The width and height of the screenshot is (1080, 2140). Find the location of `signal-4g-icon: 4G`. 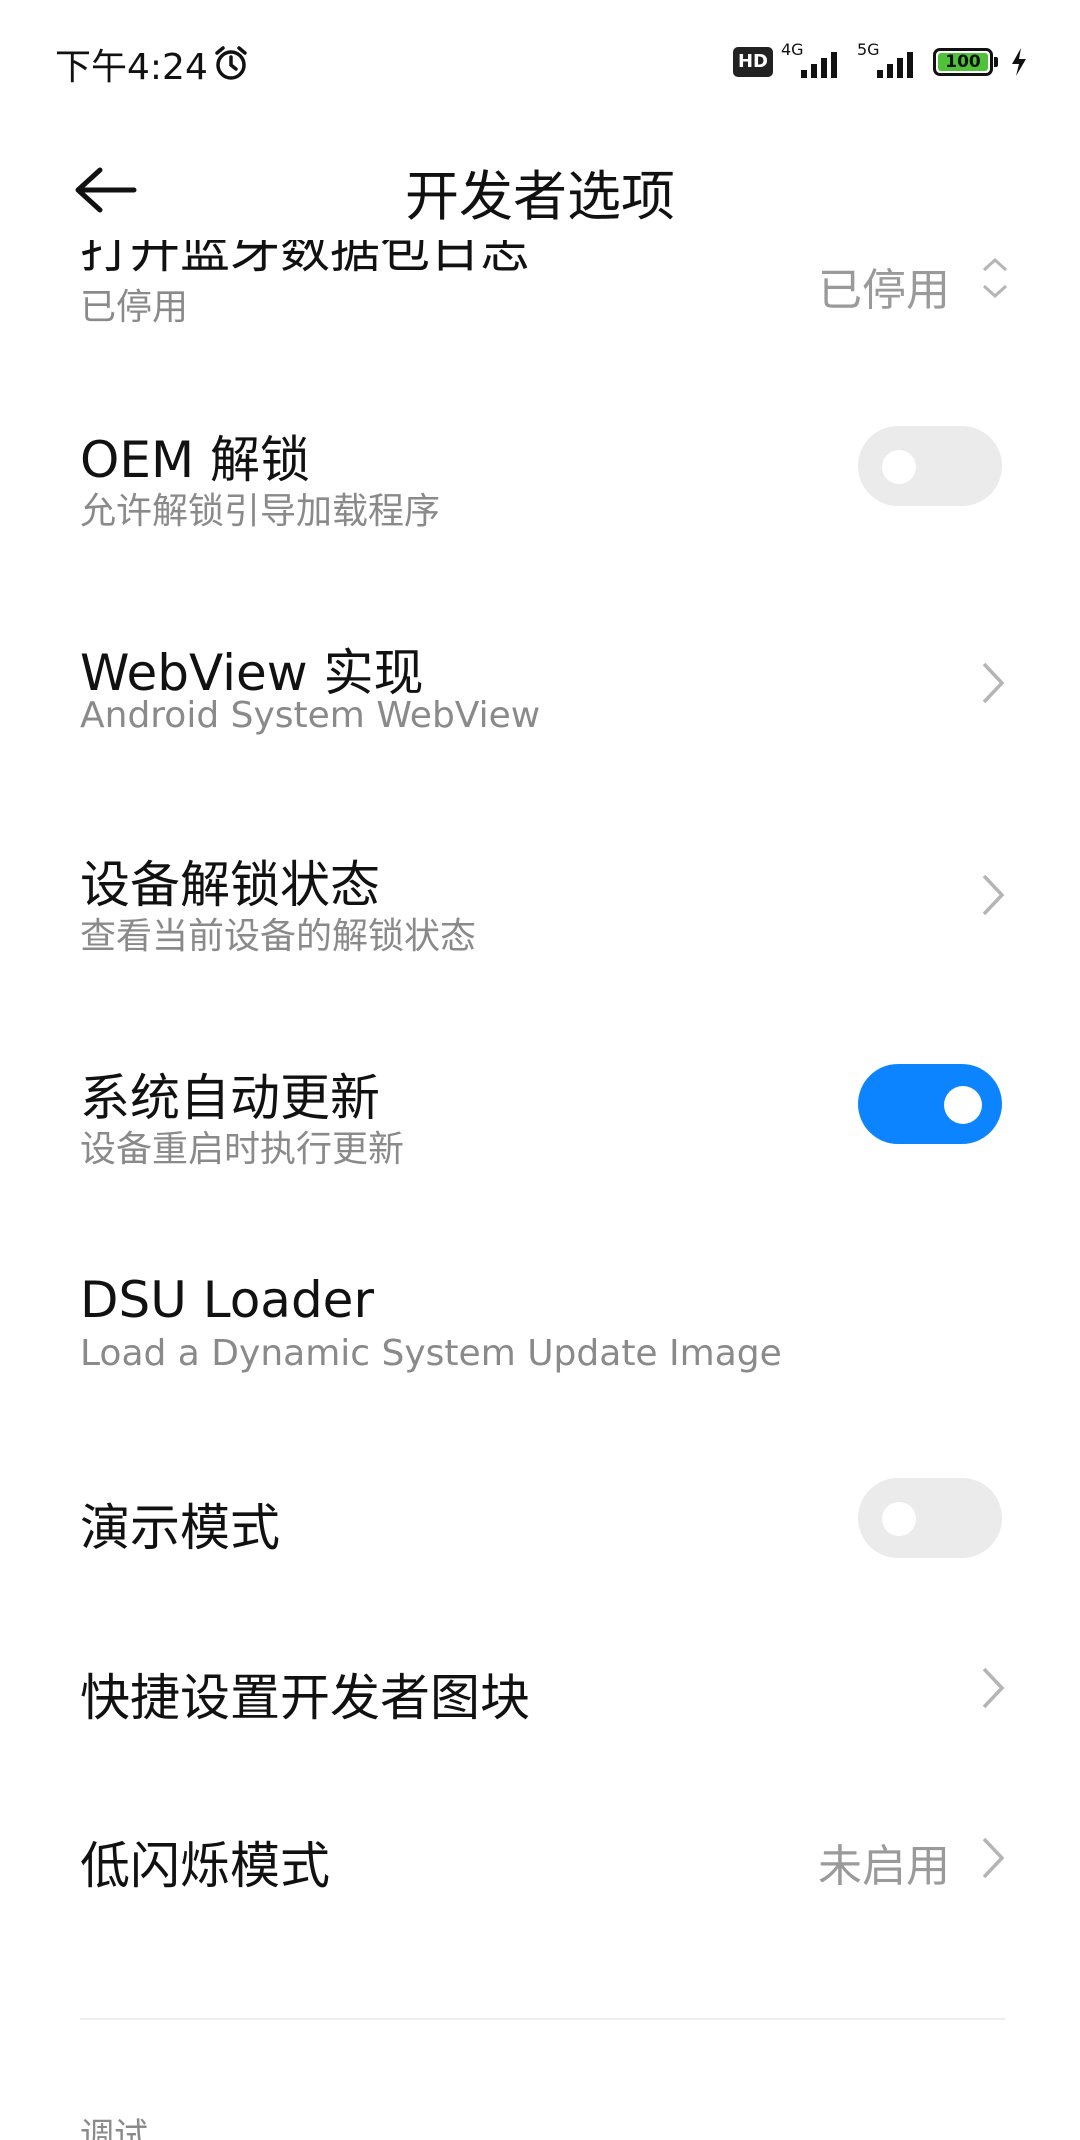

signal-4g-icon: 4G is located at coordinates (815, 61).